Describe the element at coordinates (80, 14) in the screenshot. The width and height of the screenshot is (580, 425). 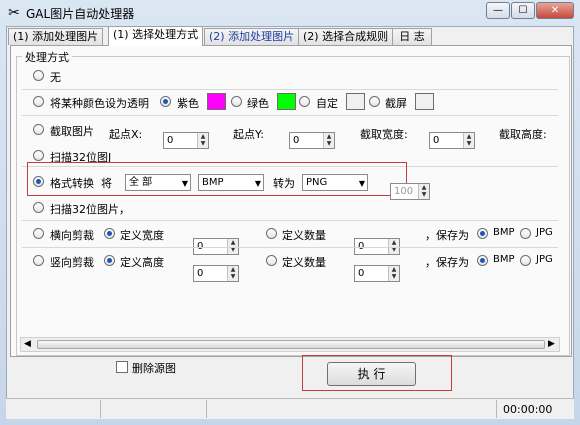
I see `window-title: GAL图片自动处理器` at that location.